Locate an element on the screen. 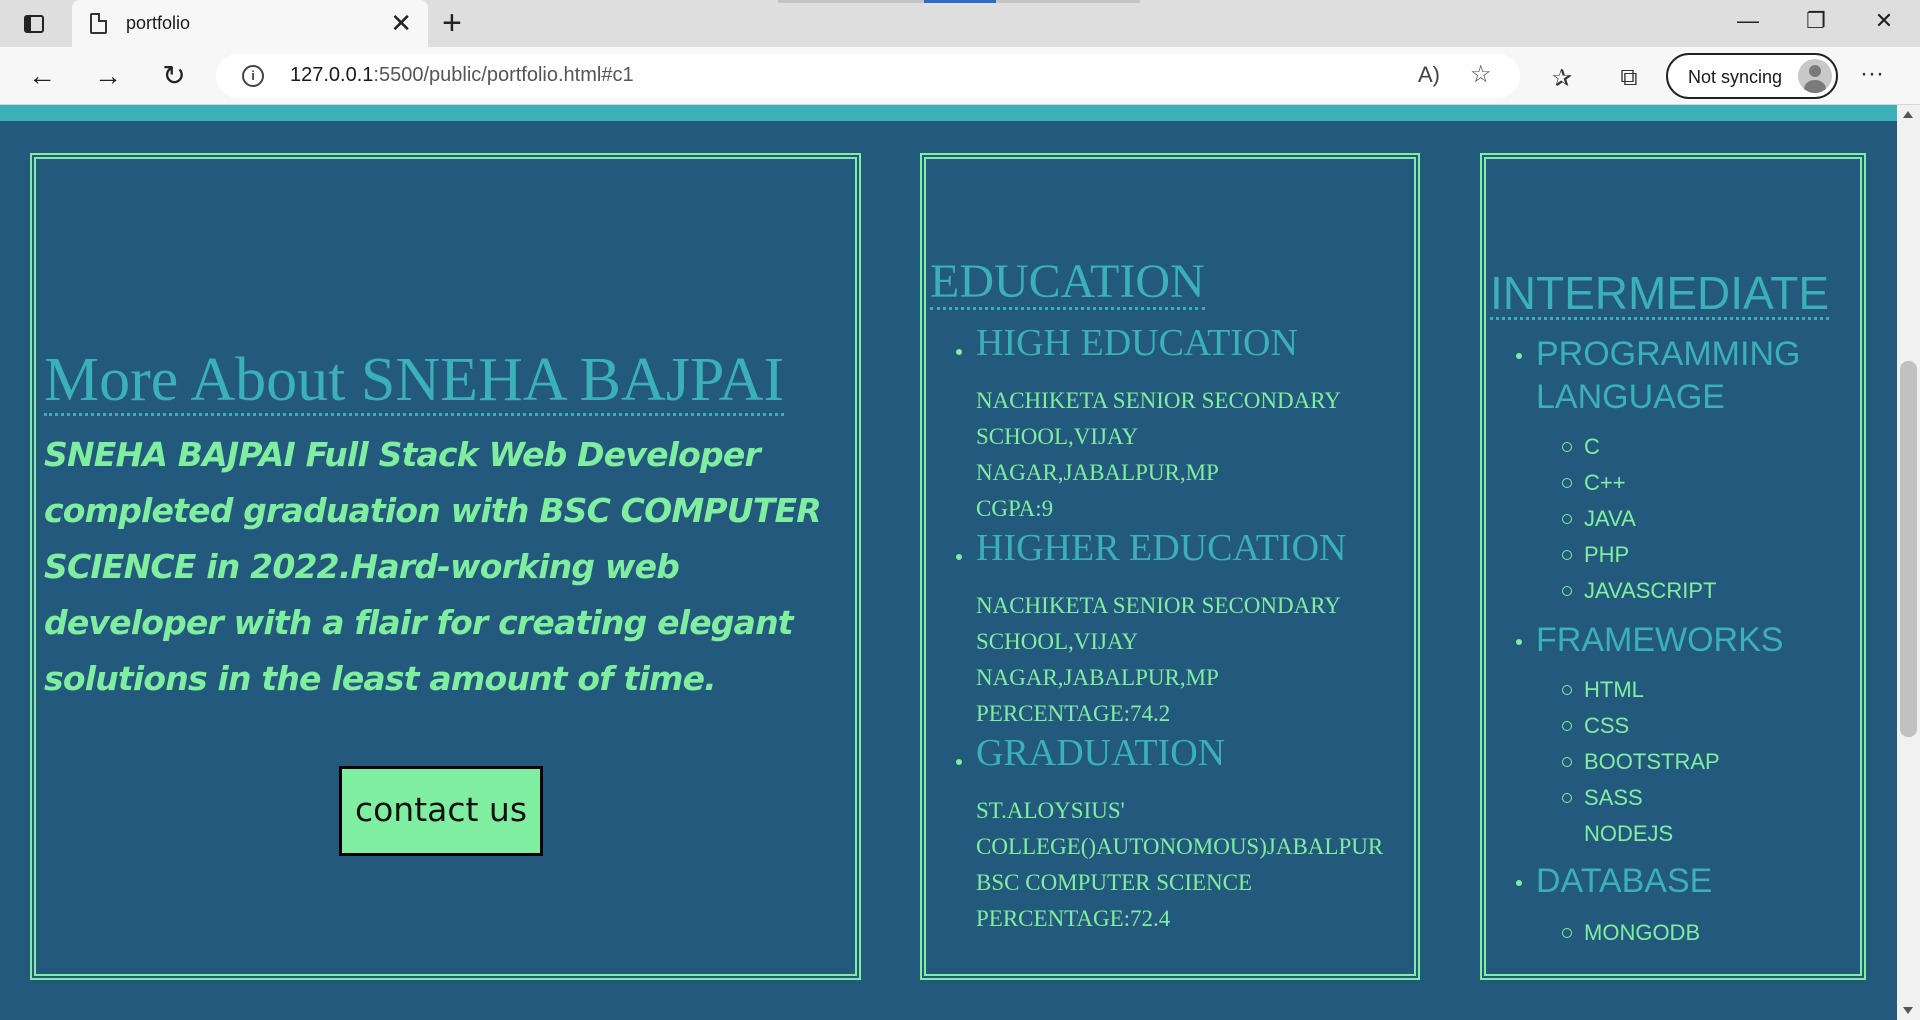 The image size is (1920, 1020). skill-category: PROGRAMMING LANGUAGE is located at coordinates (1668, 376).